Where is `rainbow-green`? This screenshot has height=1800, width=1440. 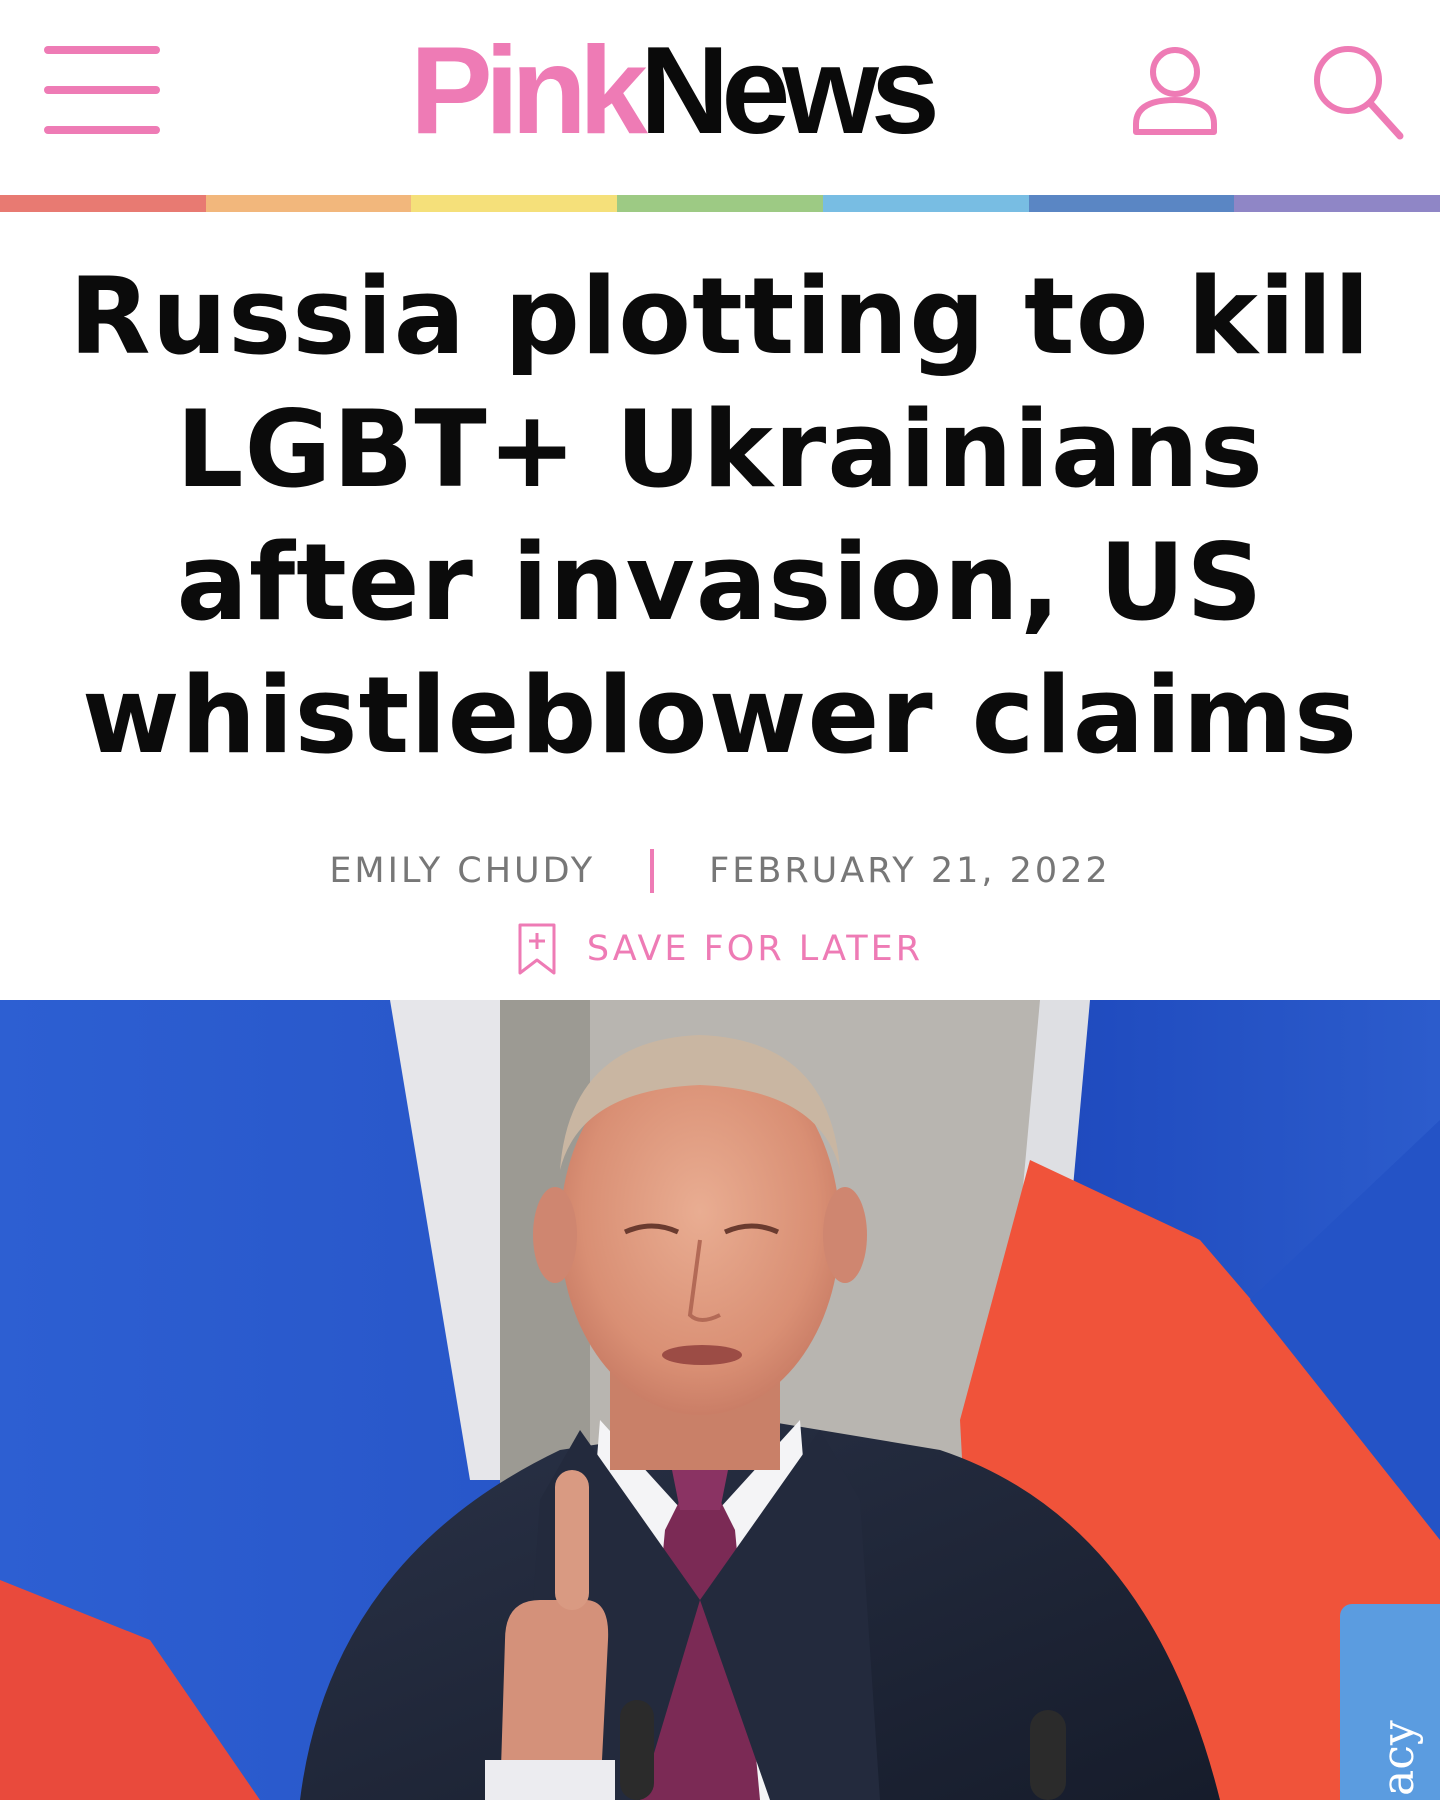 rainbow-green is located at coordinates (720, 203).